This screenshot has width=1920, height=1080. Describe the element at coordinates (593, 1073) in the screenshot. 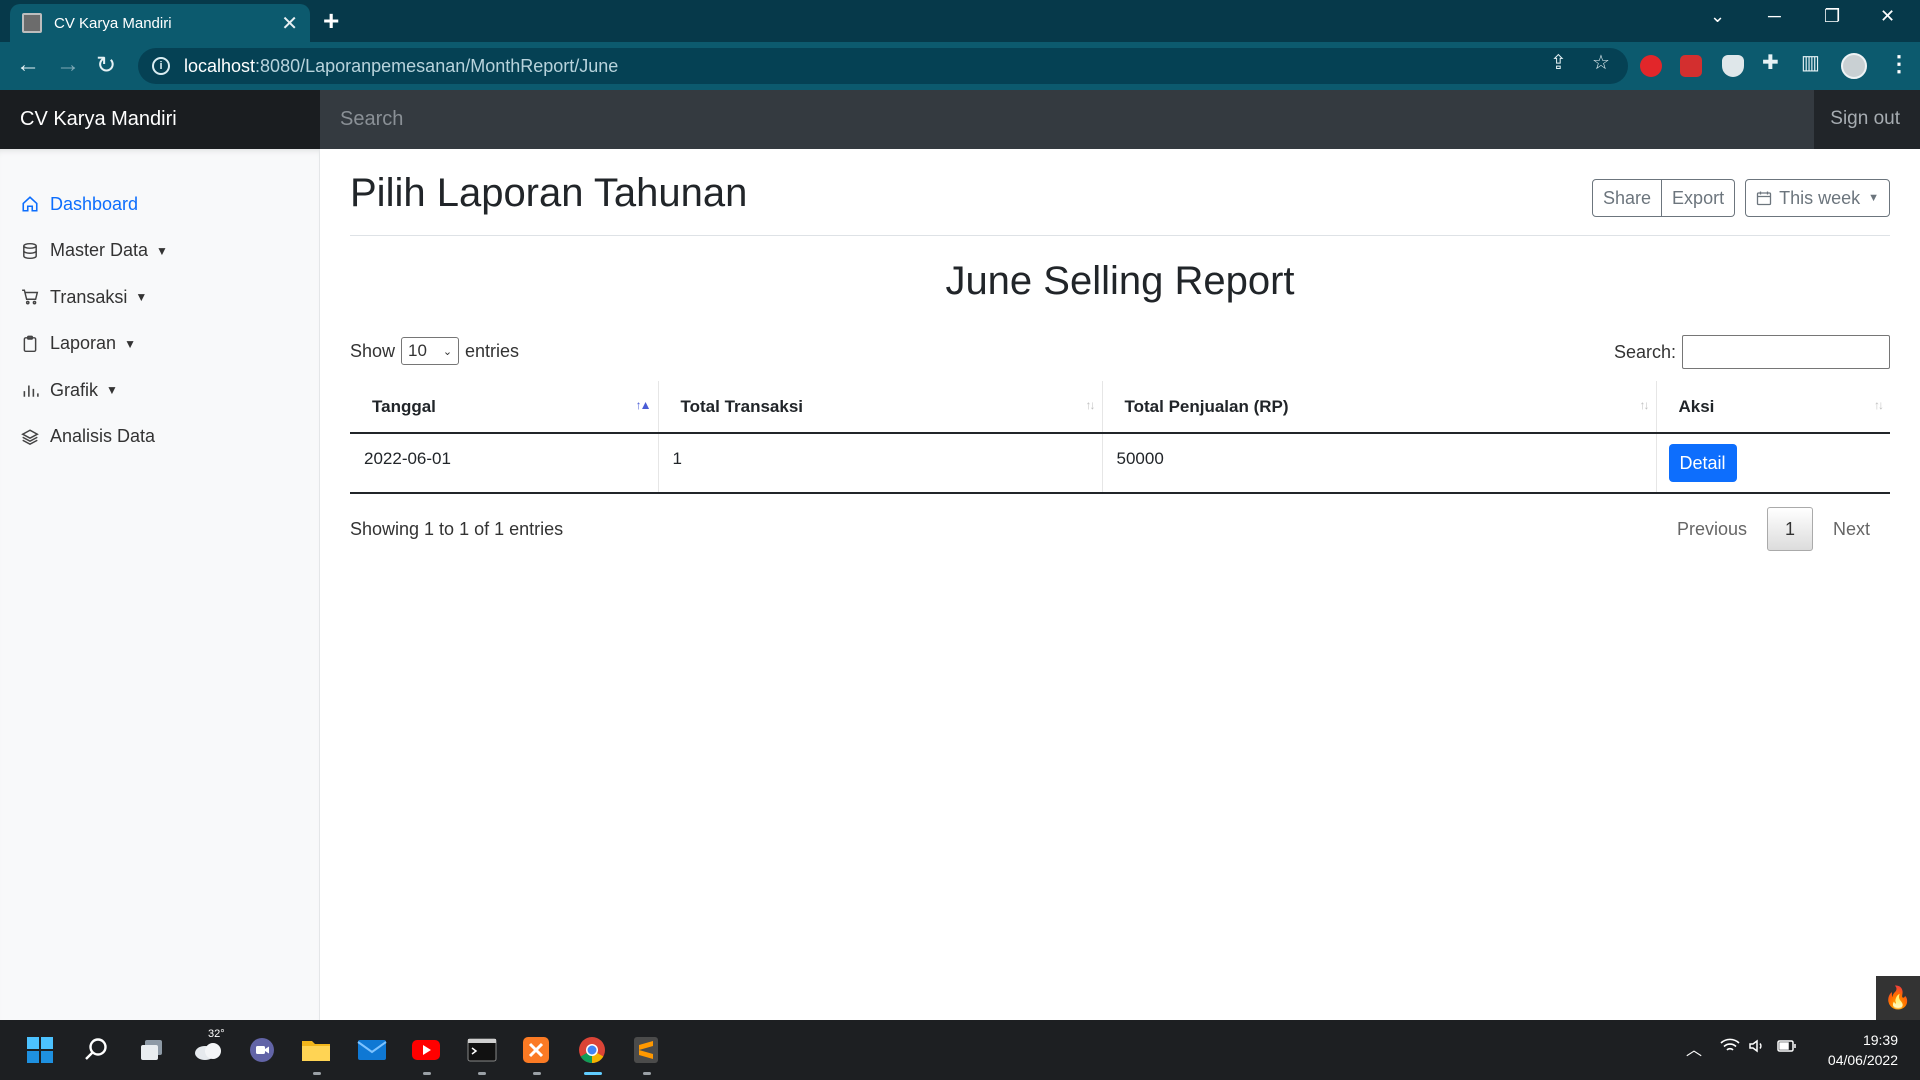

I see `taskbar-active-indicator` at that location.